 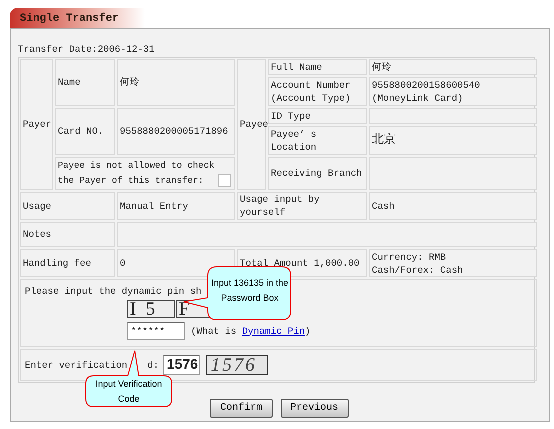 What do you see at coordinates (154, 365) in the screenshot?
I see `verification-label: d:` at bounding box center [154, 365].